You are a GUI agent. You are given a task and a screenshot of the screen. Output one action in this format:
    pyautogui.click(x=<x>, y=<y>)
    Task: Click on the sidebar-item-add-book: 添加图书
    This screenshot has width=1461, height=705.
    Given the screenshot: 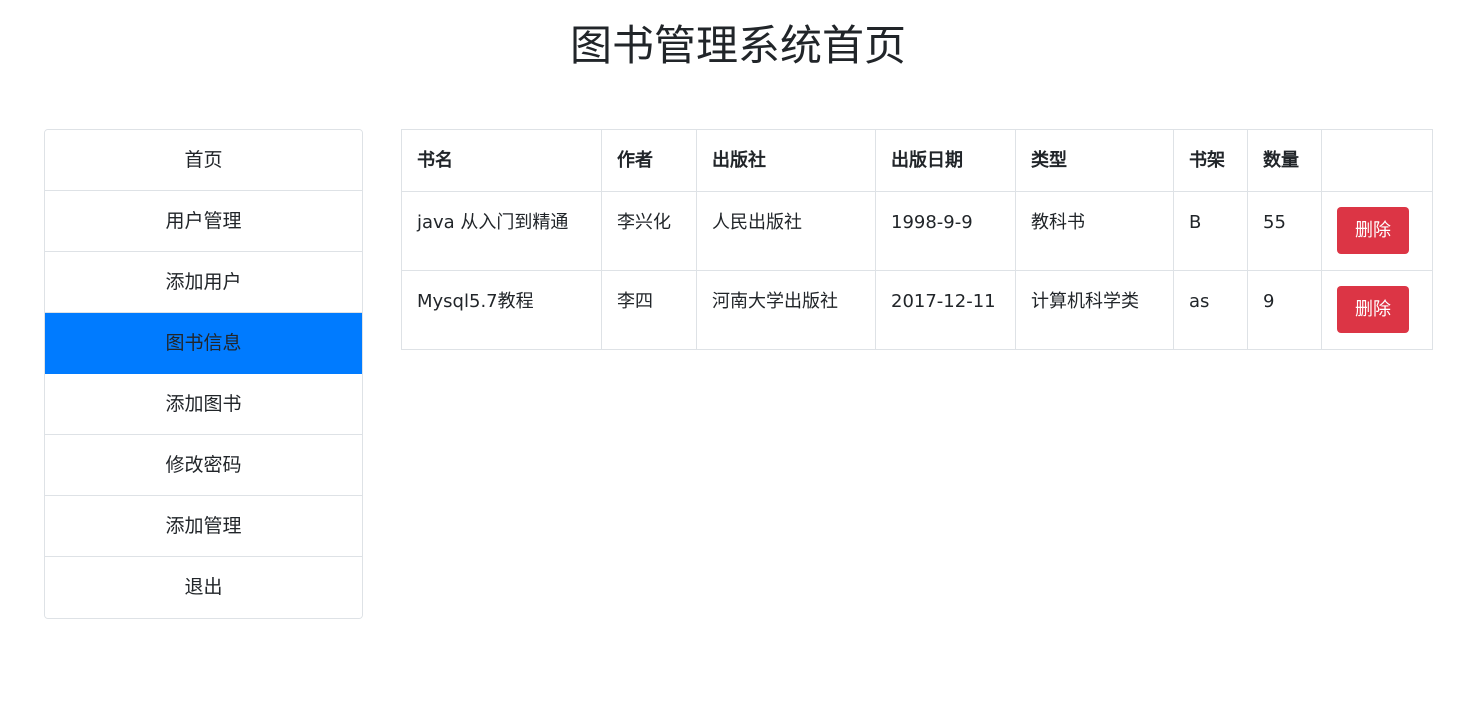 What is the action you would take?
    pyautogui.click(x=203, y=404)
    